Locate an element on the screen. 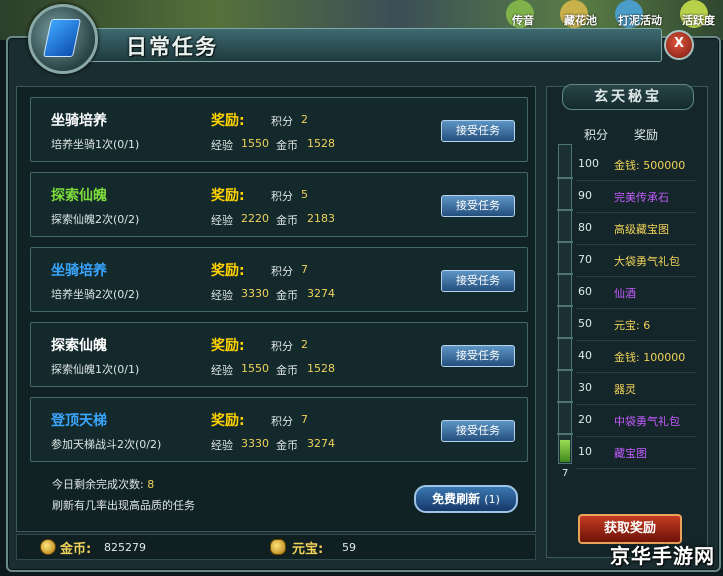  reward-row: 50 元宝: 6 is located at coordinates (636, 325).